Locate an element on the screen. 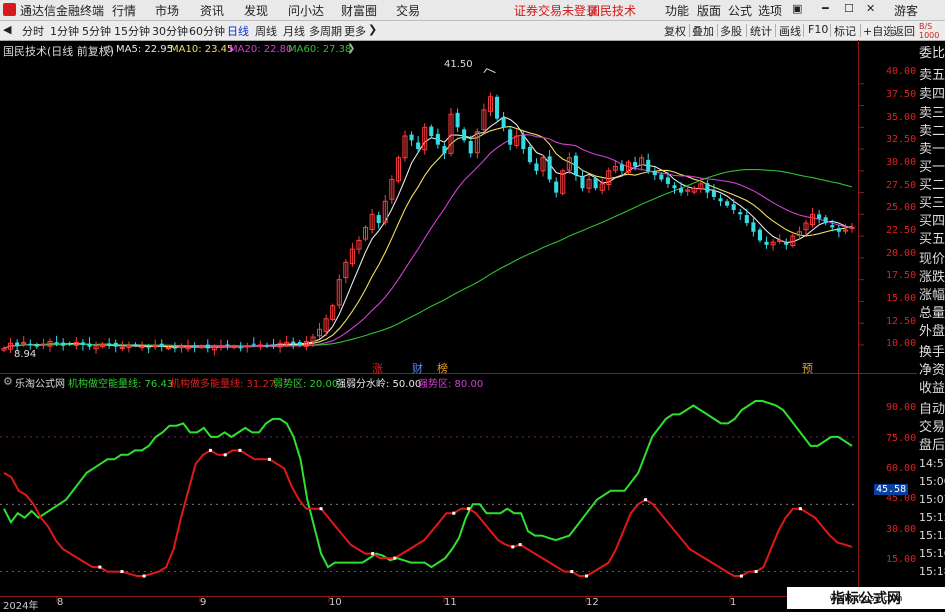 The image size is (945, 612). marker-list: 榜 is located at coordinates (442, 368).